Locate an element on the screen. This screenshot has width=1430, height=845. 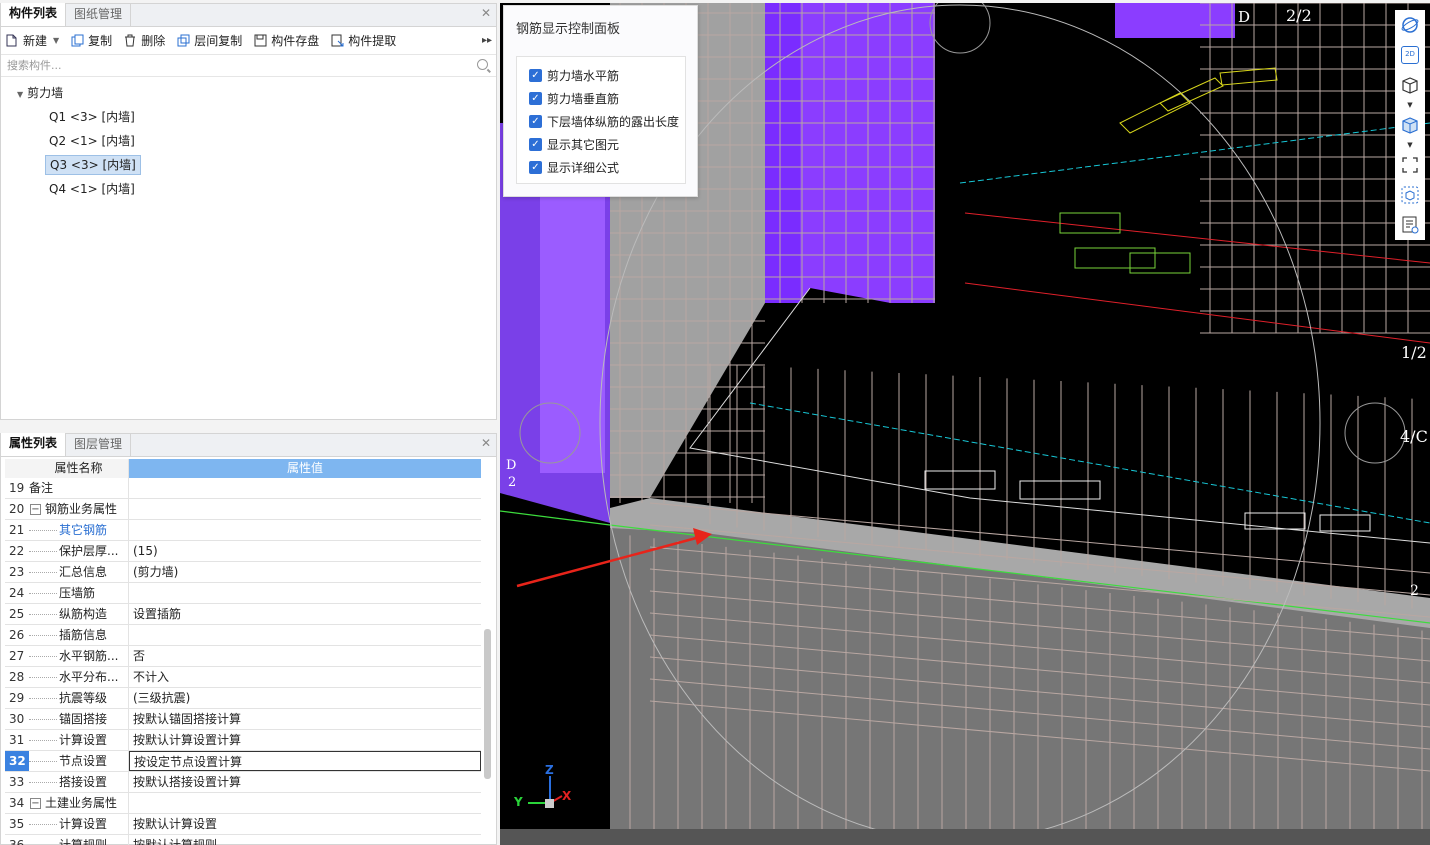
tree-item-q1: Q1 <3> [内墙] is located at coordinates (248, 117).